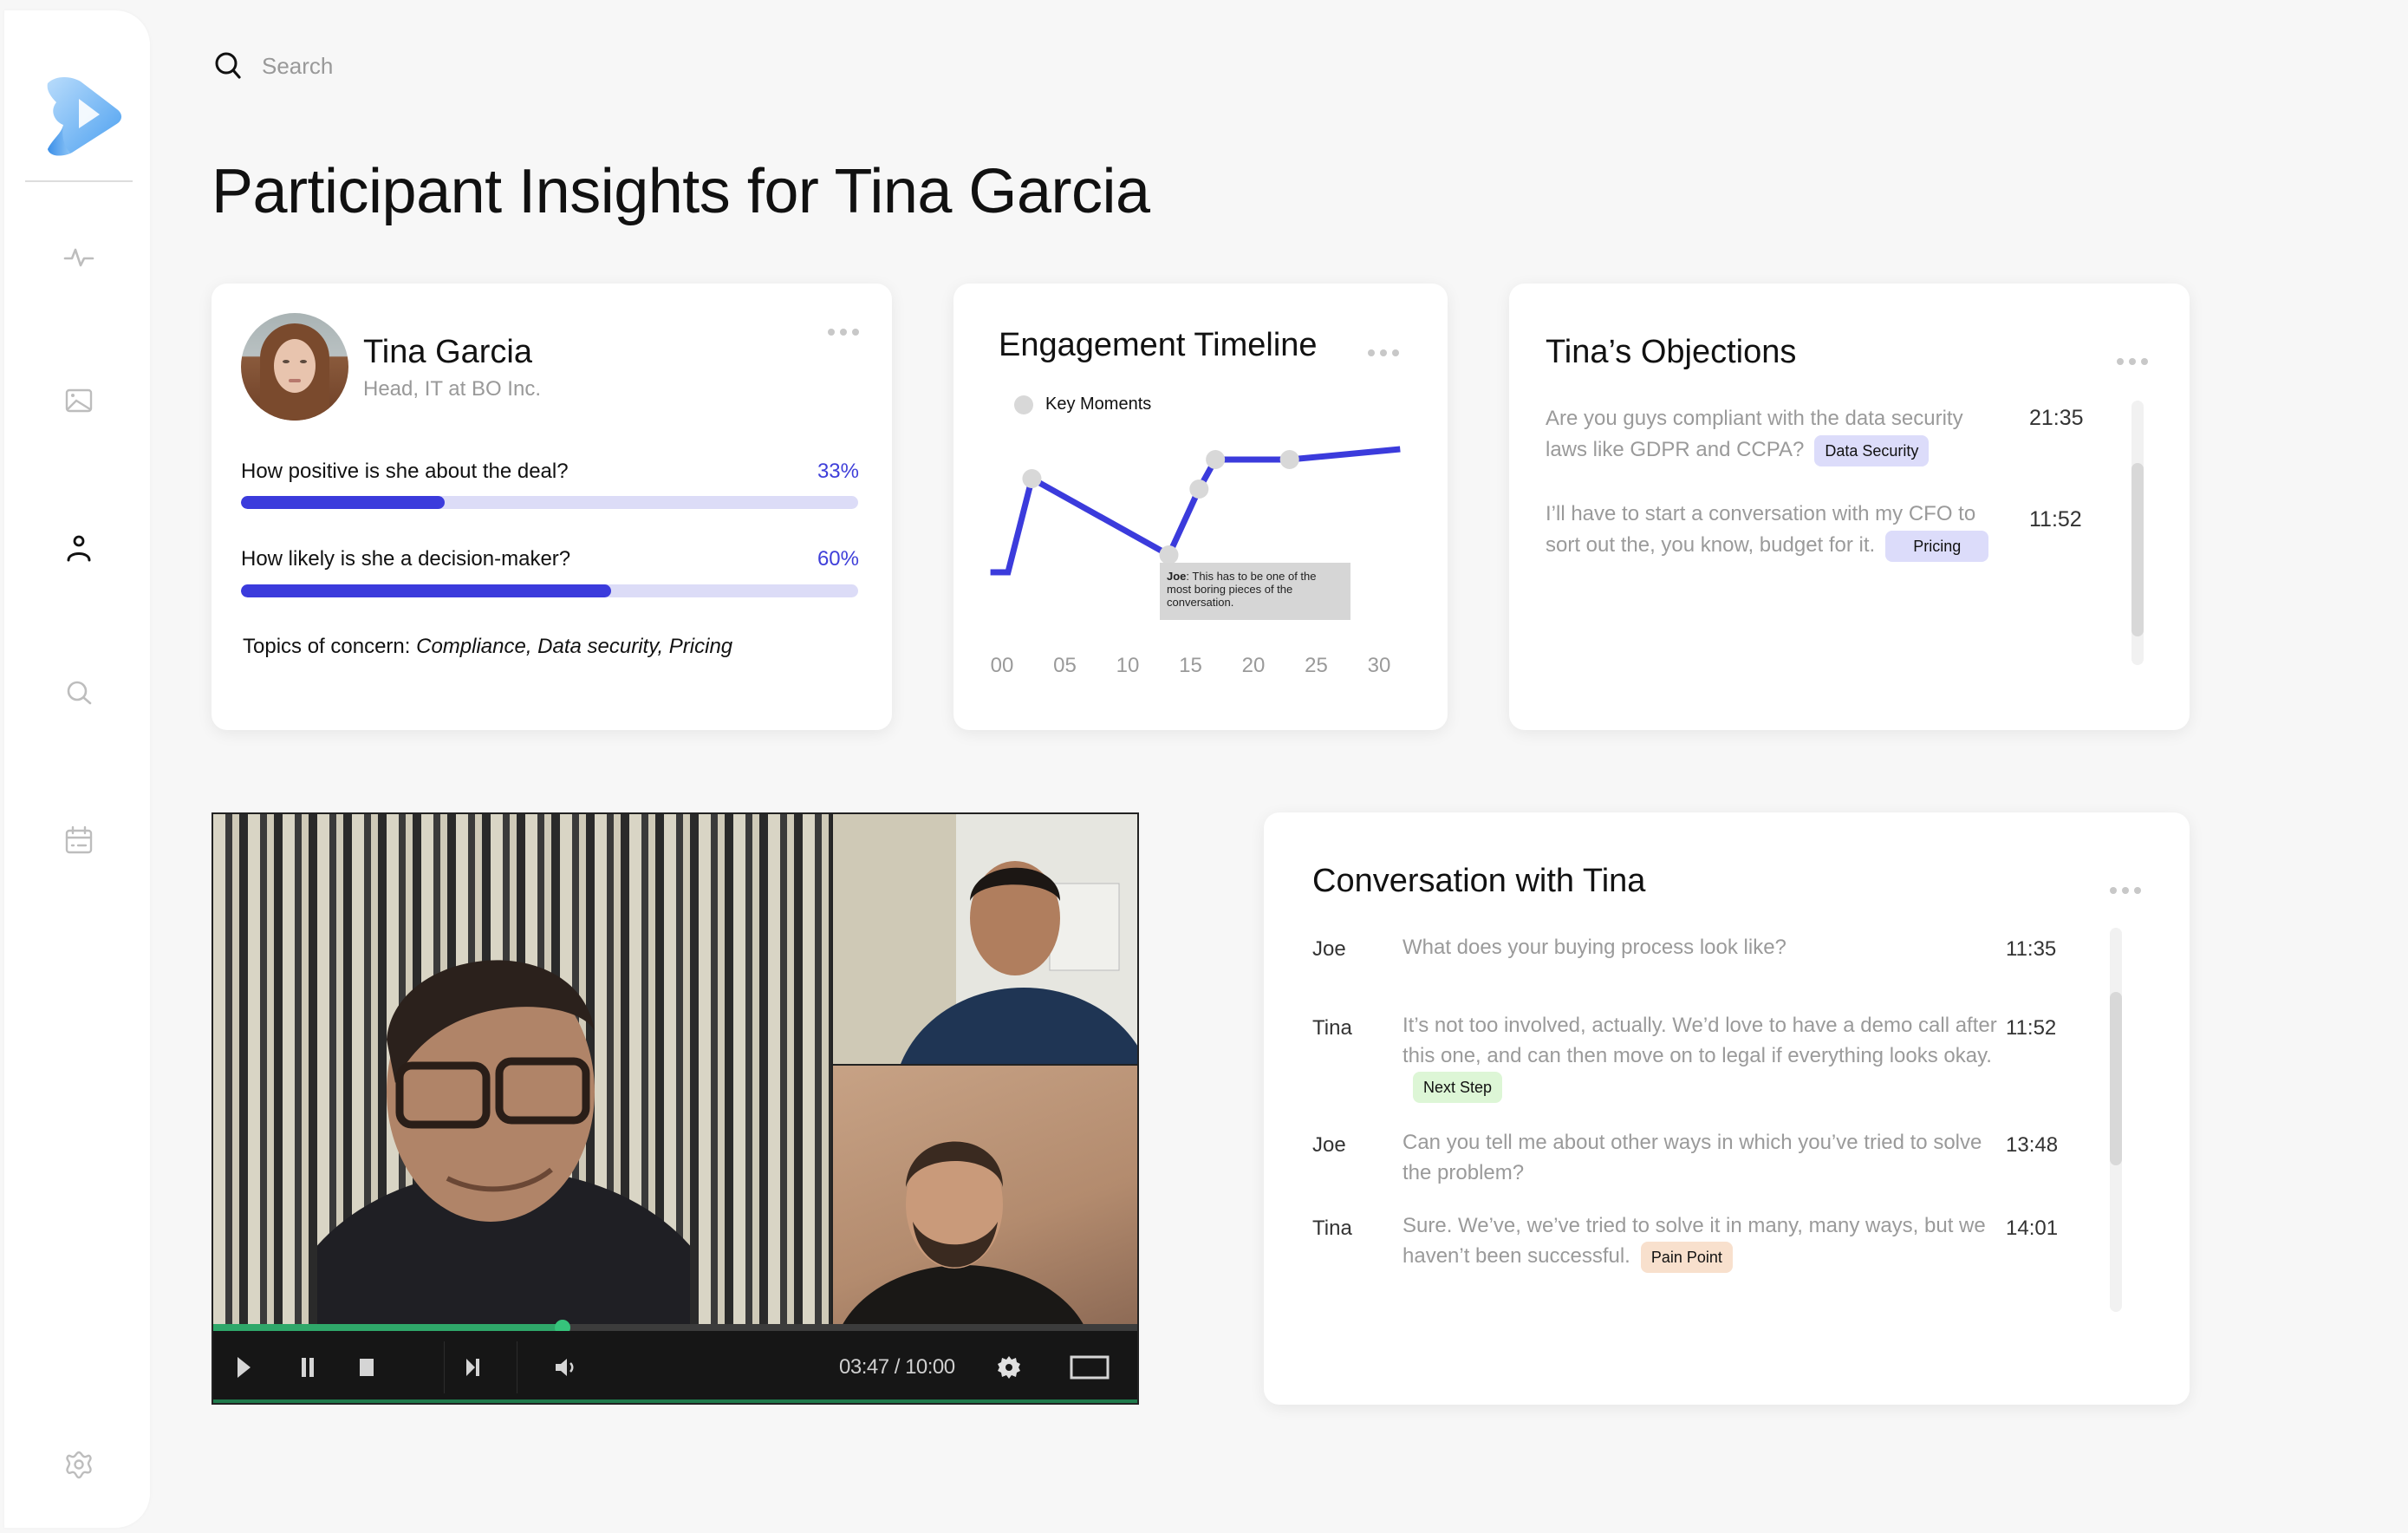  Describe the element at coordinates (1937, 546) in the screenshot. I see `objection-tag: Pricing` at that location.